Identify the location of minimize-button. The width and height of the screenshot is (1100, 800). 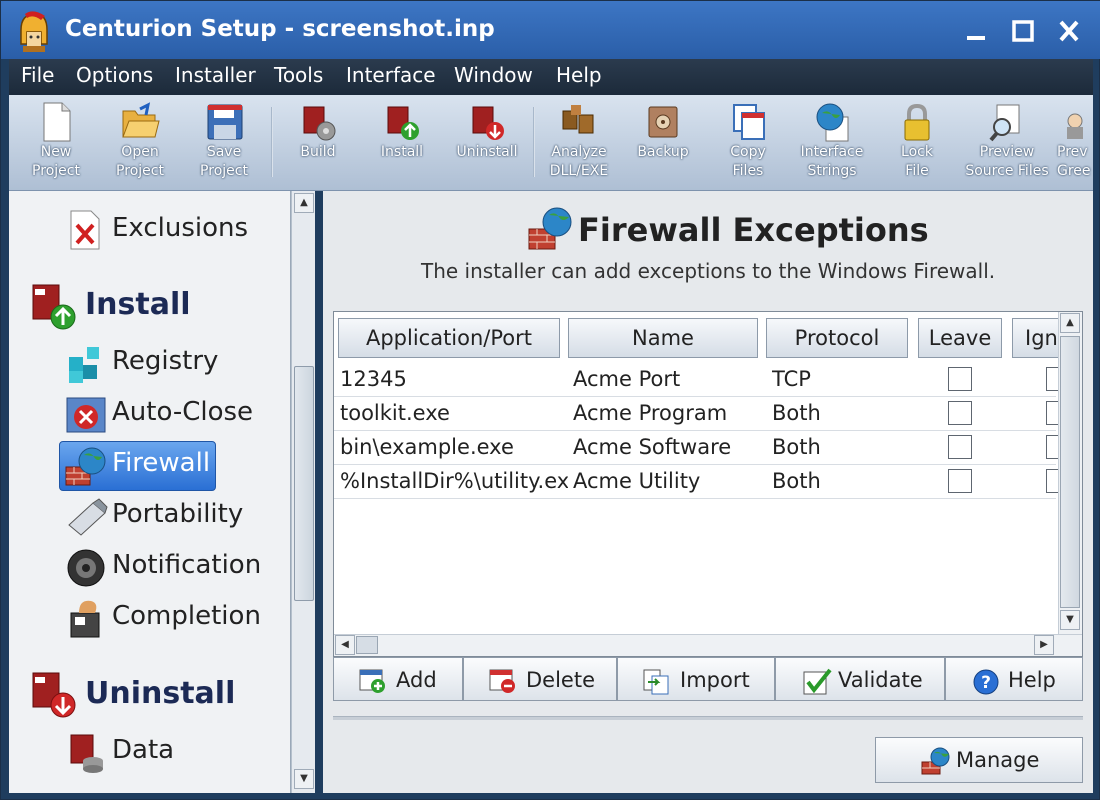
(975, 31).